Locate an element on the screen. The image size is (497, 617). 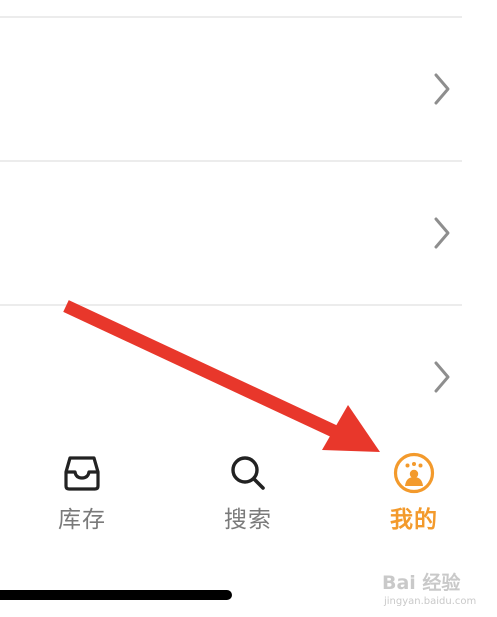
tab-inventory: 库存 is located at coordinates (82, 490).